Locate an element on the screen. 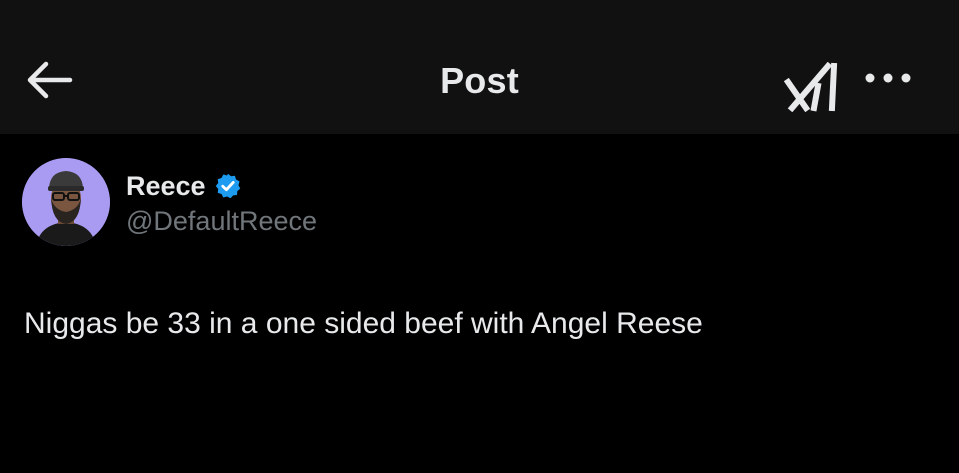 This screenshot has width=959, height=473. grok-button is located at coordinates (813, 87).